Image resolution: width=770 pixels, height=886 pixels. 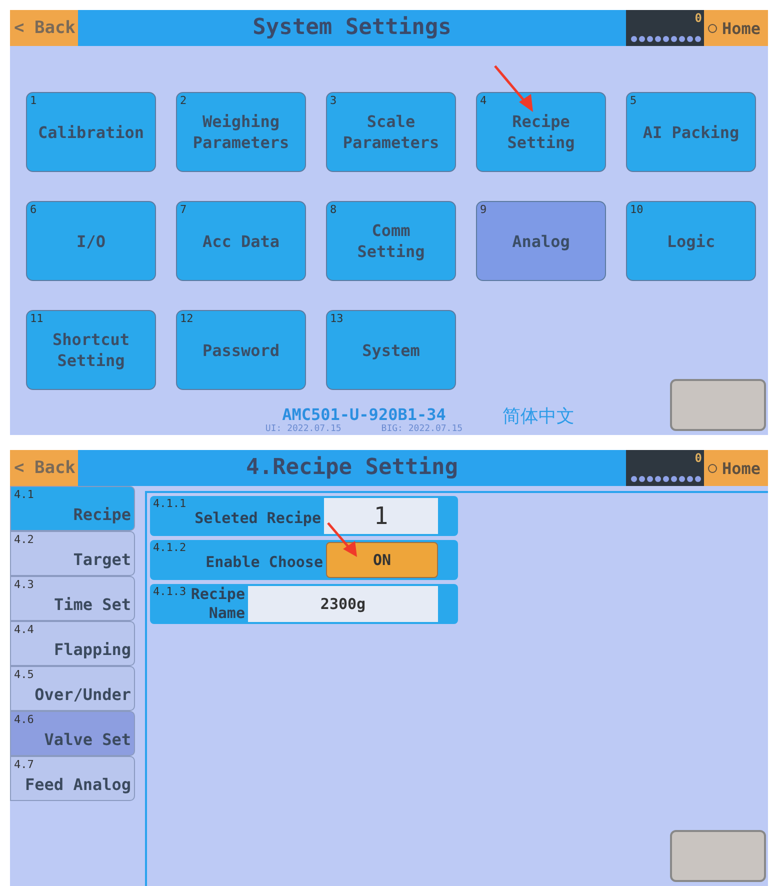 What do you see at coordinates (92, 649) in the screenshot?
I see `tab-label: Flapping` at bounding box center [92, 649].